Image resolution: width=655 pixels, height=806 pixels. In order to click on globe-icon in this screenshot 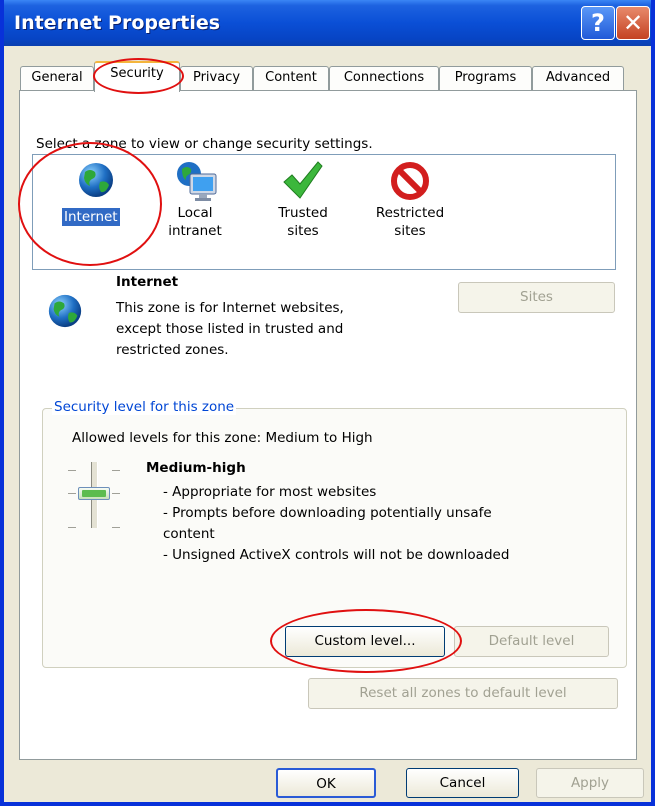, I will do `click(96, 180)`.